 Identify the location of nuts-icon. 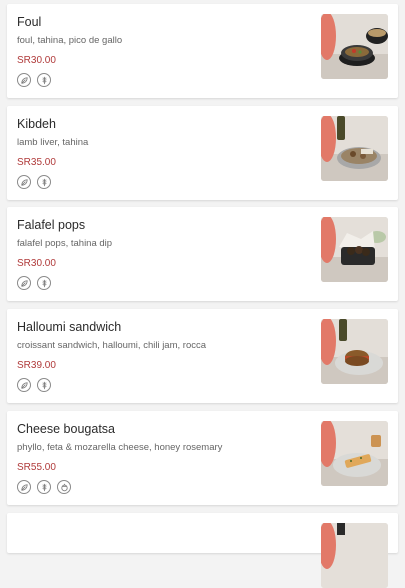
(64, 487).